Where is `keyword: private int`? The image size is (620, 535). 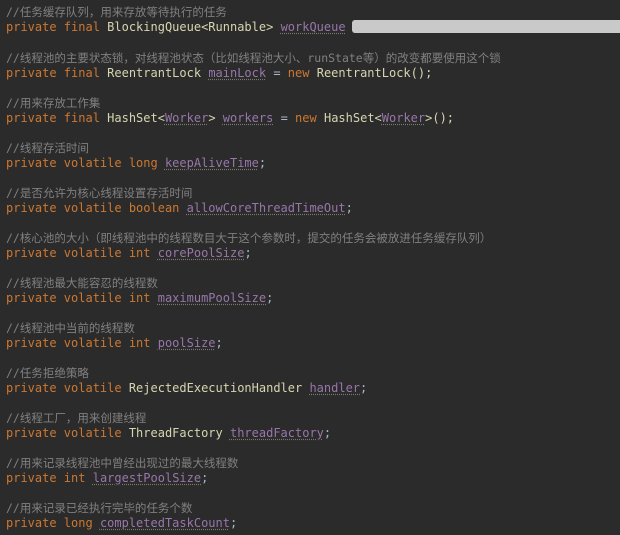 keyword: private int is located at coordinates (46, 478).